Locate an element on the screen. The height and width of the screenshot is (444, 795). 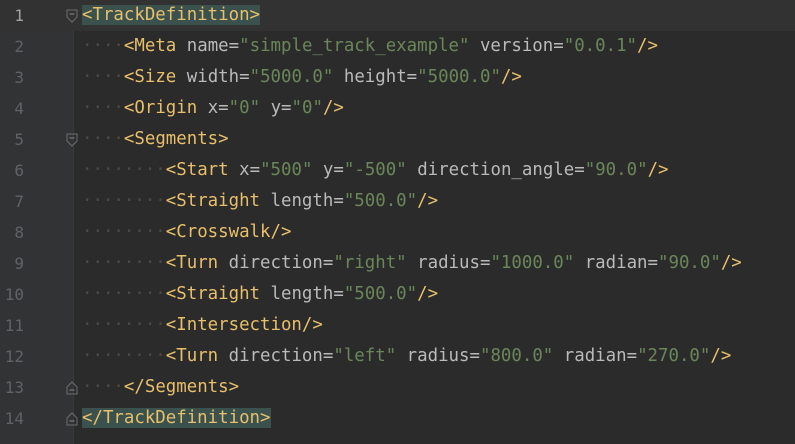
code-text: ····<Origin x="0" y="0"/> is located at coordinates (213, 108).